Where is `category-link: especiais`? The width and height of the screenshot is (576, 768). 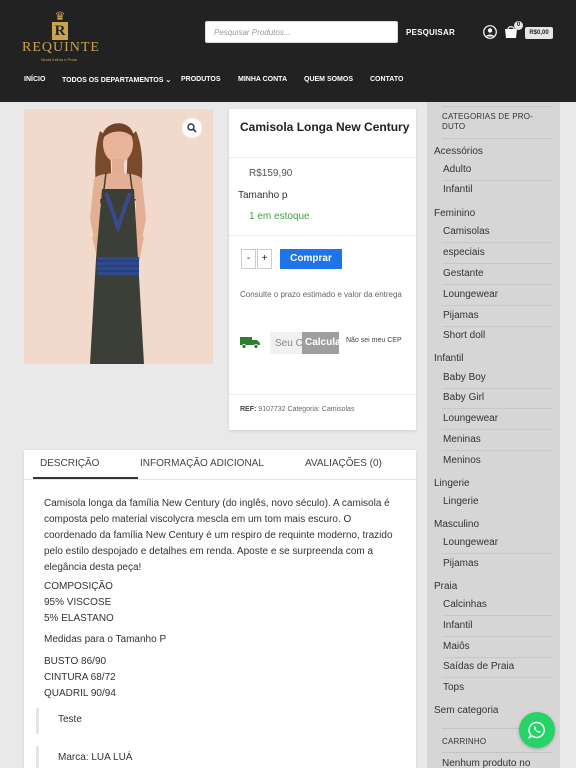 category-link: especiais is located at coordinates (464, 252).